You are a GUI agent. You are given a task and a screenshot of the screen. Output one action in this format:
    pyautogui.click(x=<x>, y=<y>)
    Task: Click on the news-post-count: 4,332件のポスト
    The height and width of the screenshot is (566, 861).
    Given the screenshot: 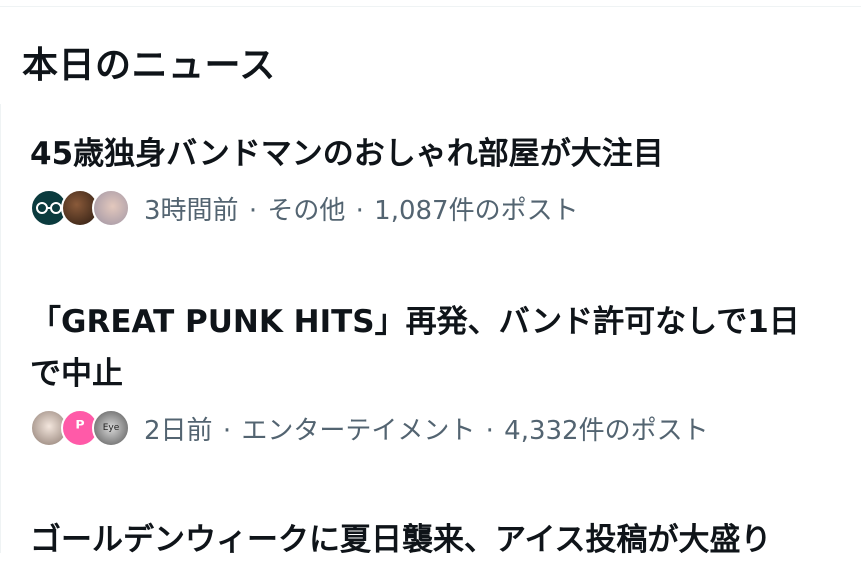 What is the action you would take?
    pyautogui.click(x=606, y=430)
    